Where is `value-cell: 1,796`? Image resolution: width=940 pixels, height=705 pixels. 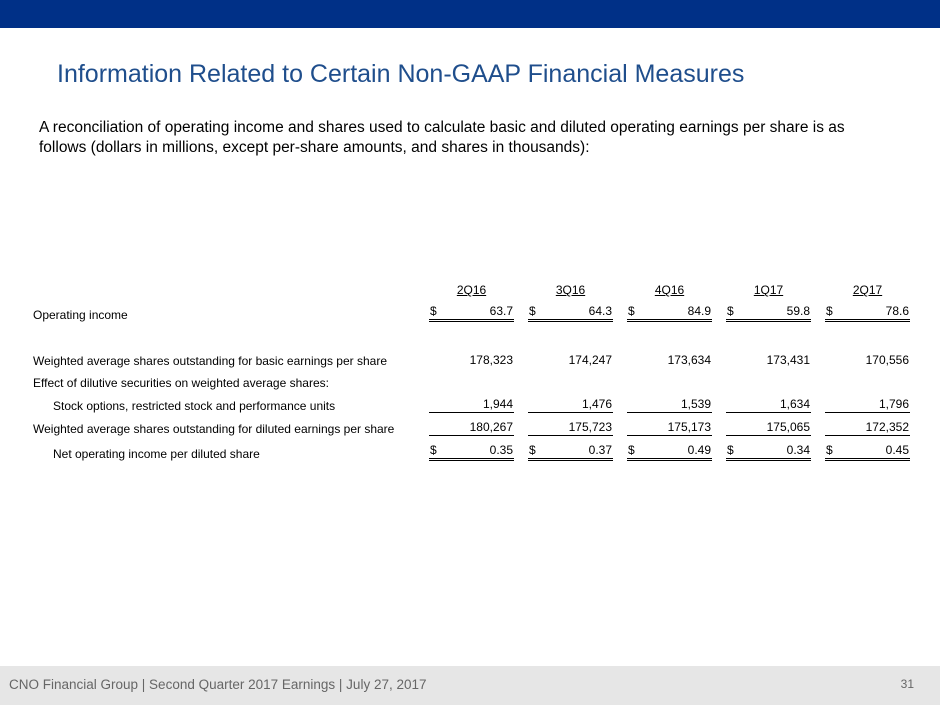
value-cell: 1,796 is located at coordinates (867, 401).